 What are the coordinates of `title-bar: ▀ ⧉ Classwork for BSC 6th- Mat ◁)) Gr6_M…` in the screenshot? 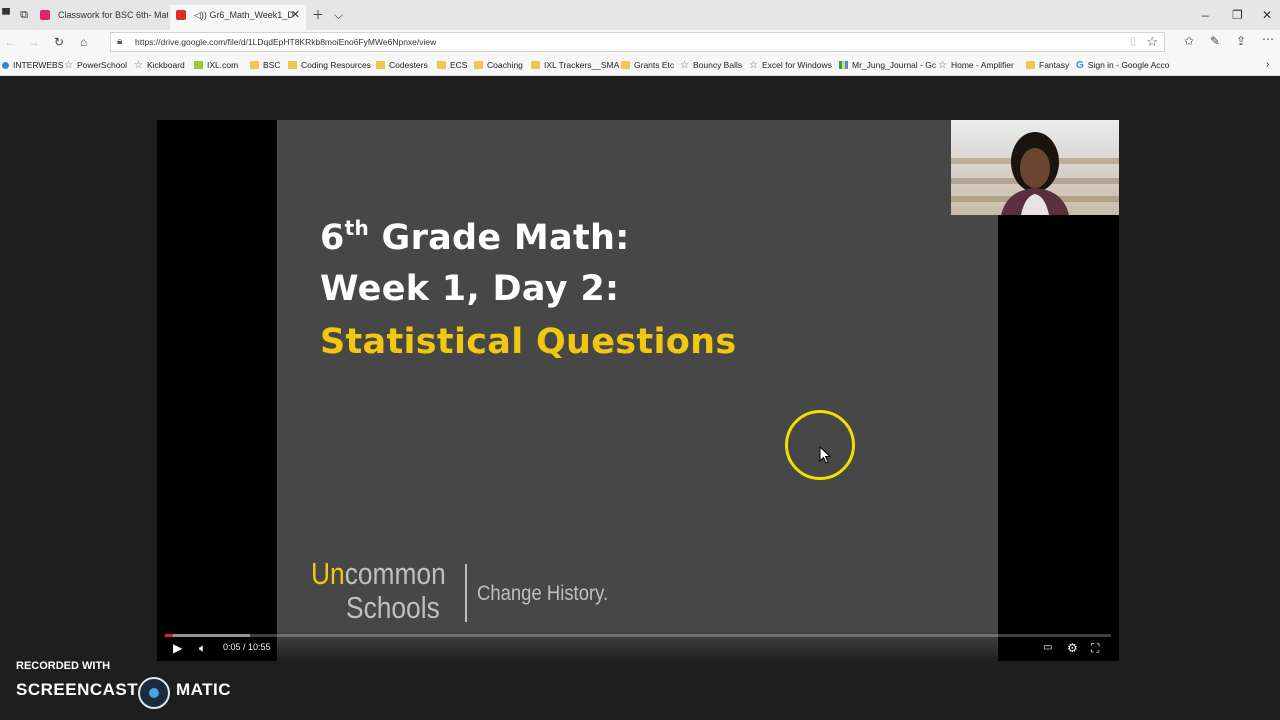 It's located at (640, 15).